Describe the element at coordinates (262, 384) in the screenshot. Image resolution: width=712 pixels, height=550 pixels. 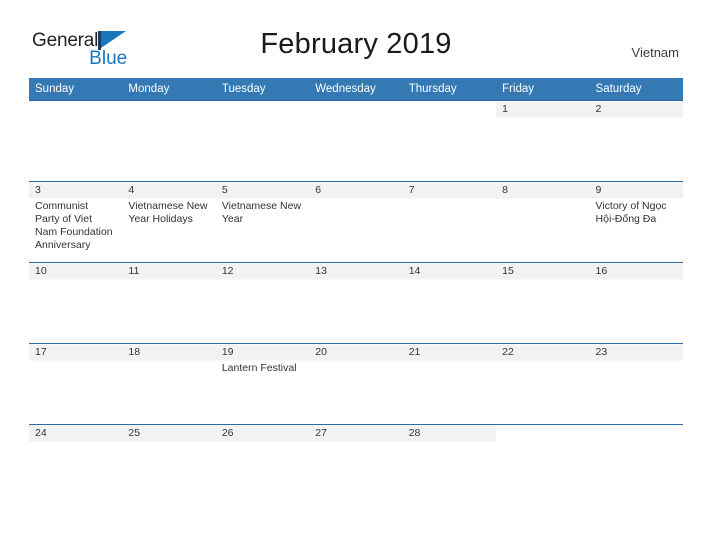
I see `calendar-day-cell: 19 Lantern Festival` at that location.